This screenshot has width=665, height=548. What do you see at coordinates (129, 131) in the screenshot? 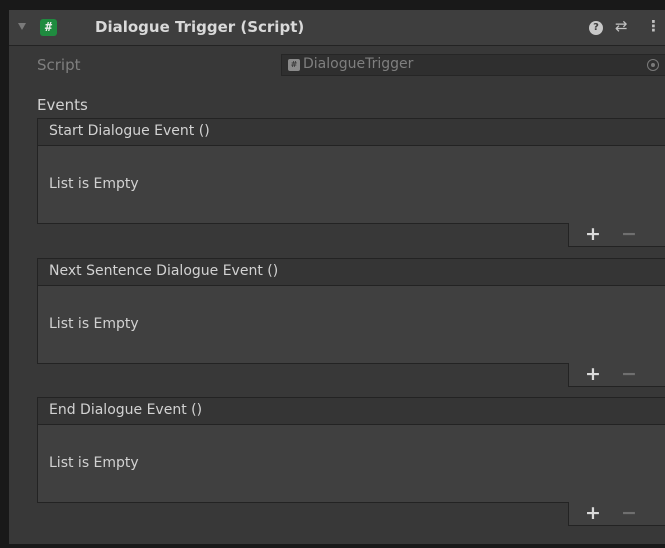
I see `event-title: Start Dialogue Event ()` at bounding box center [129, 131].